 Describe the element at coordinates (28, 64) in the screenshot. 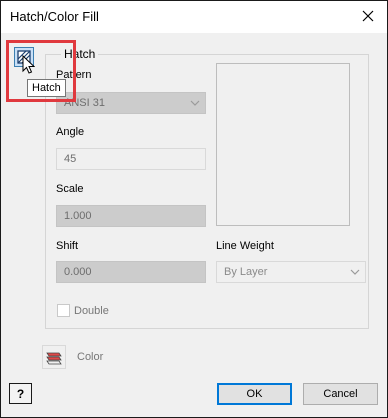

I see `mouse-cursor-icon` at that location.